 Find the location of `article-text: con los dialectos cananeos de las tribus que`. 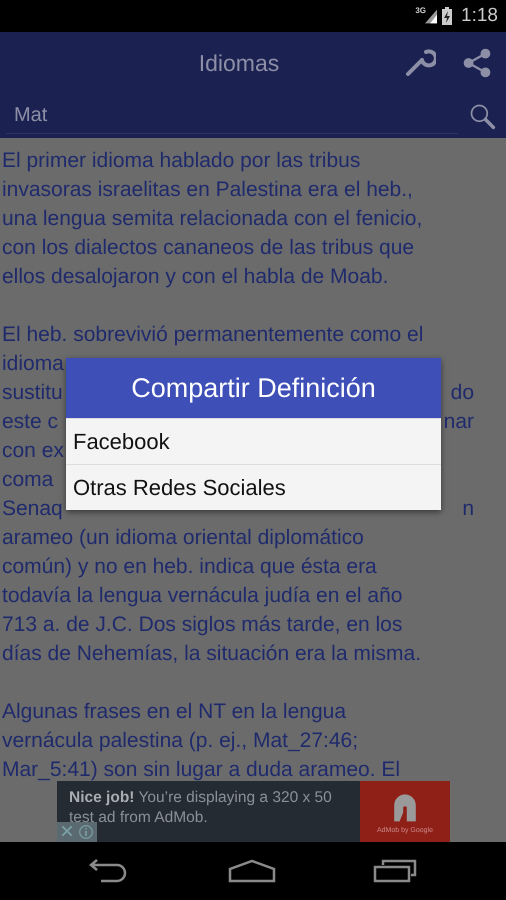

article-text: con los dialectos cananeos de las tribus que is located at coordinates (208, 248).